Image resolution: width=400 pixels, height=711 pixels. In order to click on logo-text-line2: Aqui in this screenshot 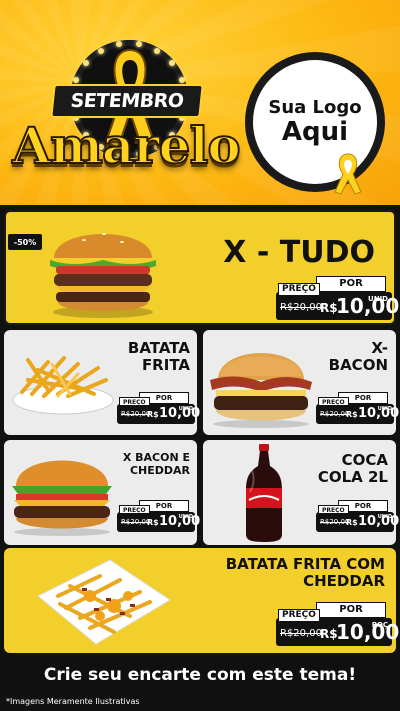, I will do `click(315, 131)`.